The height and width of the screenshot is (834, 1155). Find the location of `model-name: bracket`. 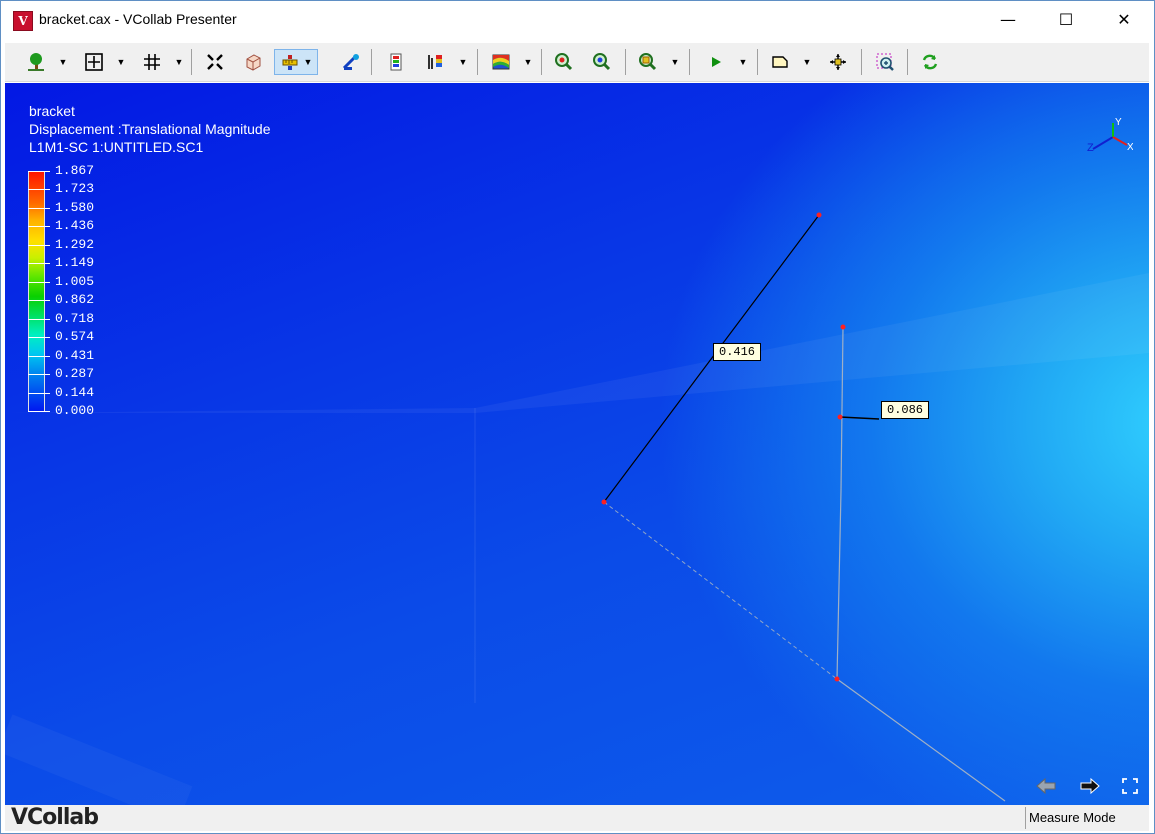

model-name: bracket is located at coordinates (52, 111).